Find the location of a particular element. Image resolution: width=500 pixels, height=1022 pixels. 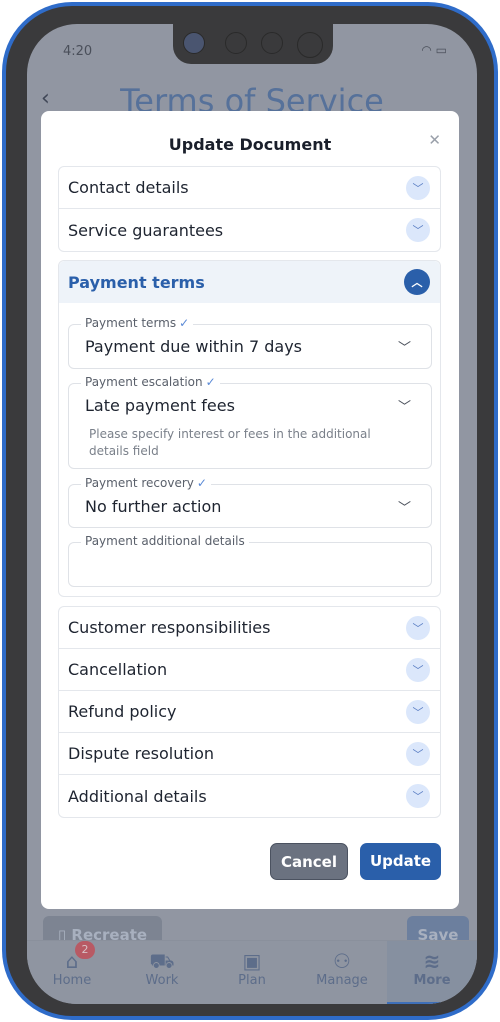

accordion-service-guarantees: Service guarantees ﹀ is located at coordinates (249, 230).